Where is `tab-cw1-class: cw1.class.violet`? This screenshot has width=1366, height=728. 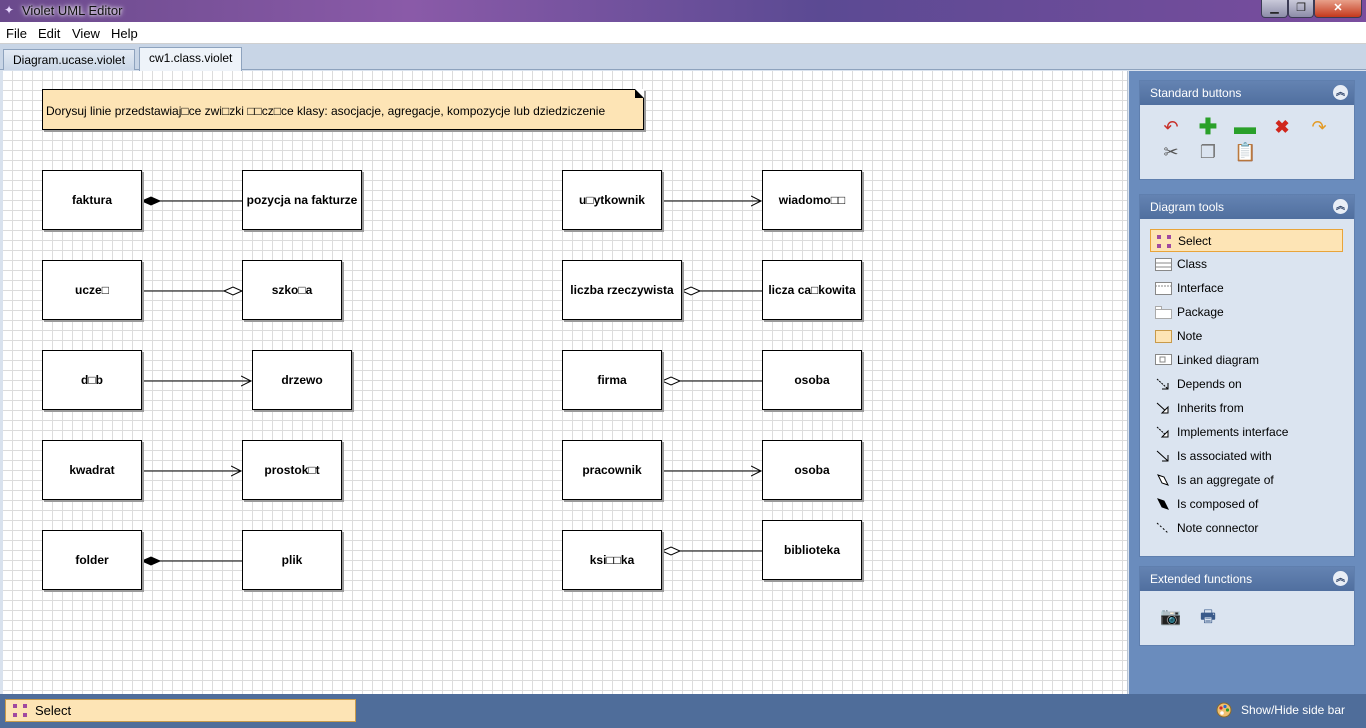 tab-cw1-class: cw1.class.violet is located at coordinates (191, 59).